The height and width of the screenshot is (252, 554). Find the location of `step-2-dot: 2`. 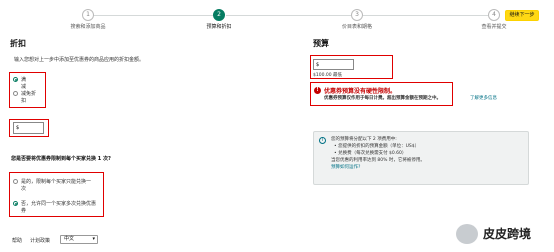

step-2-dot: 2 is located at coordinates (219, 15).